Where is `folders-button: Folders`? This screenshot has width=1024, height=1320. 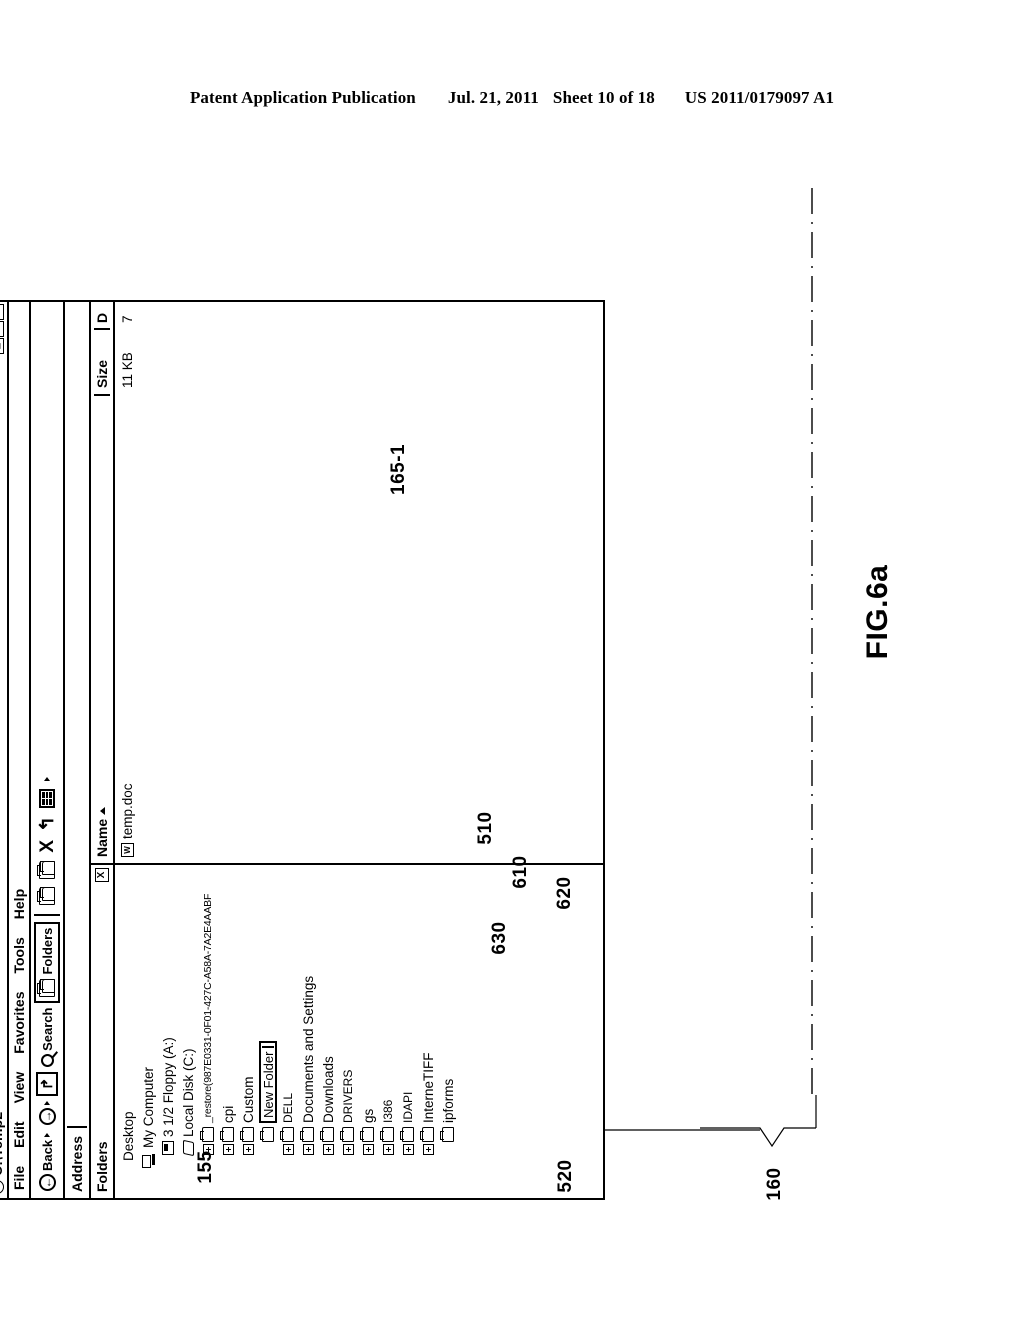 folders-button: Folders is located at coordinates (47, 962).